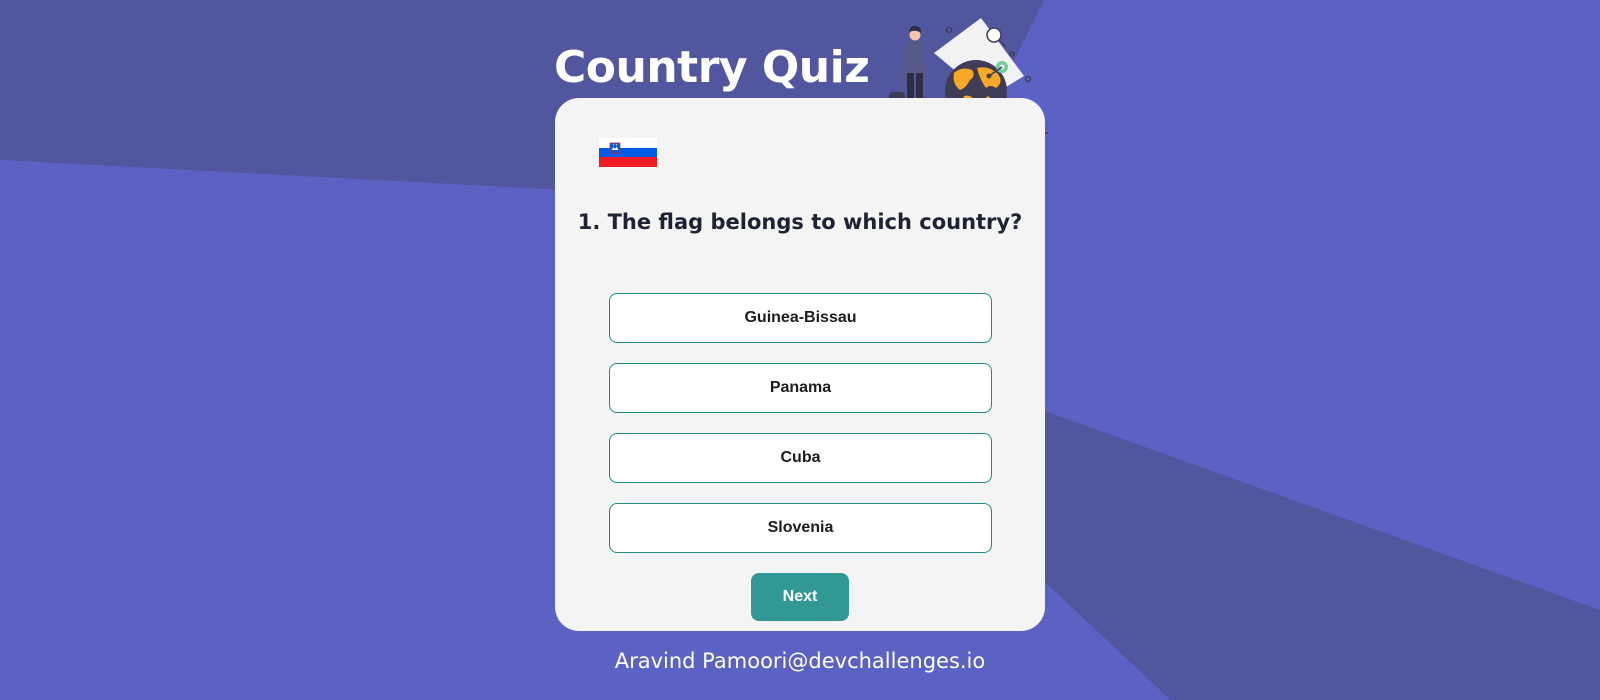 Image resolution: width=1600 pixels, height=700 pixels. What do you see at coordinates (994, 35) in the screenshot?
I see `magnifier-icon` at bounding box center [994, 35].